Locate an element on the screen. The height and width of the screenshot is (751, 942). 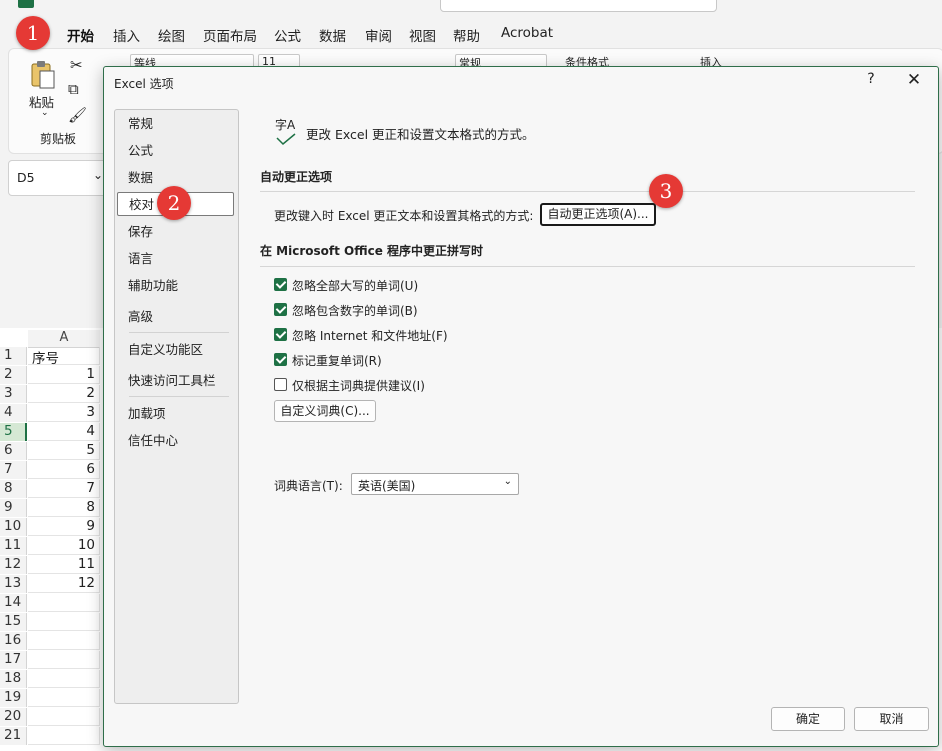
tab-help: 帮助 is located at coordinates (466, 35).